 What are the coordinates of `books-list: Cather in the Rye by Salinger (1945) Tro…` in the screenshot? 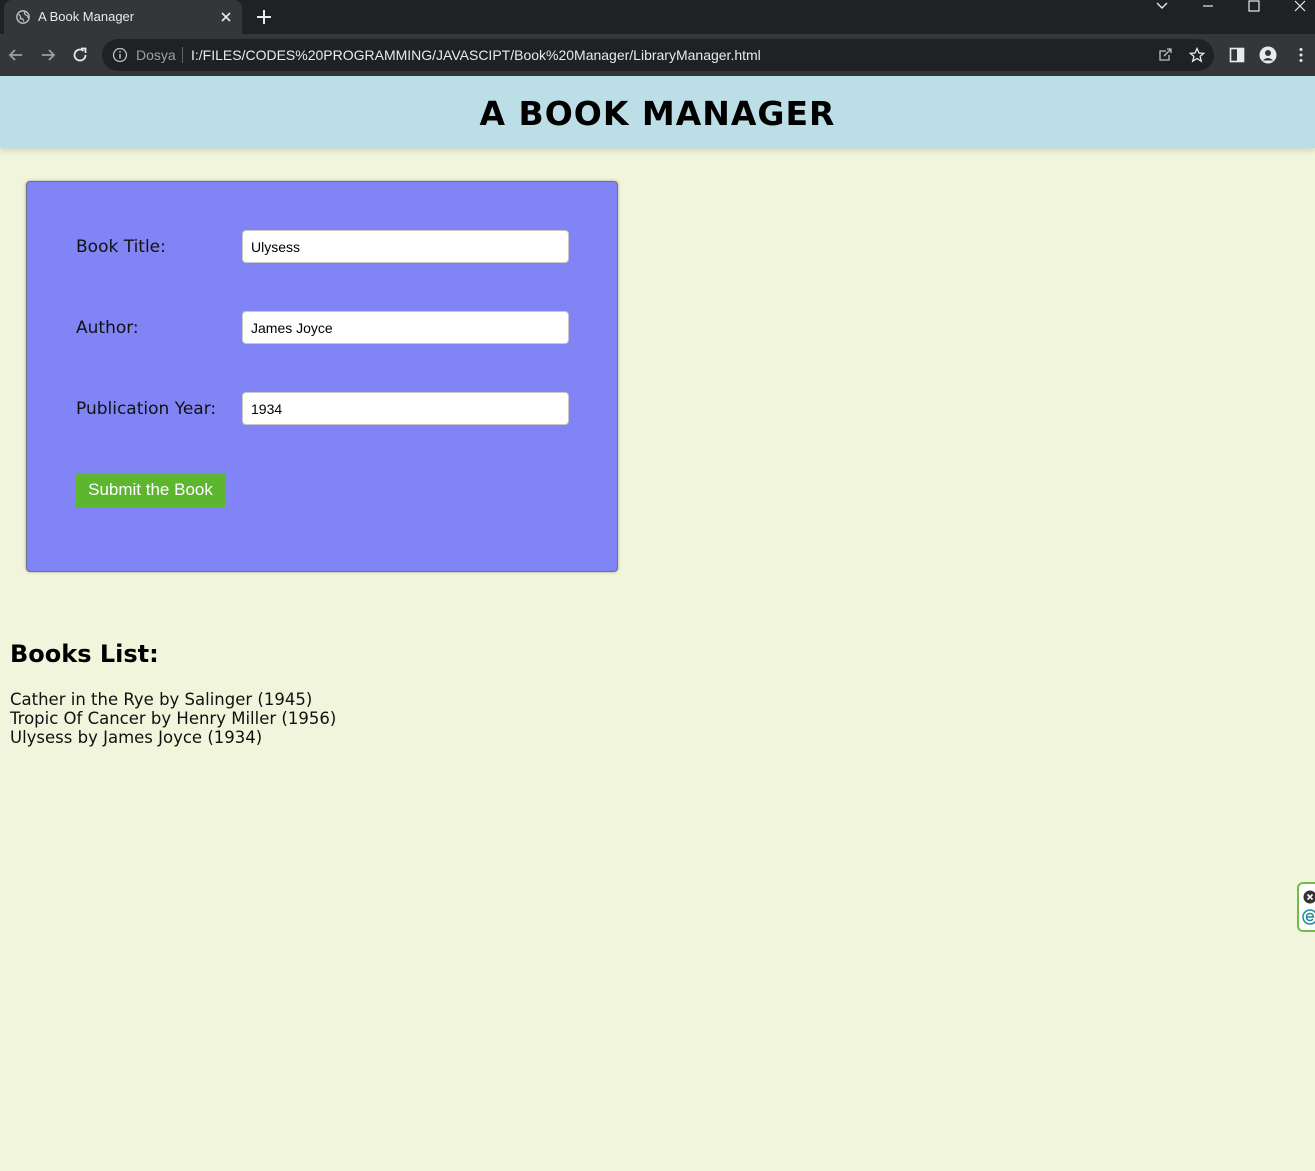 It's located at (173, 718).